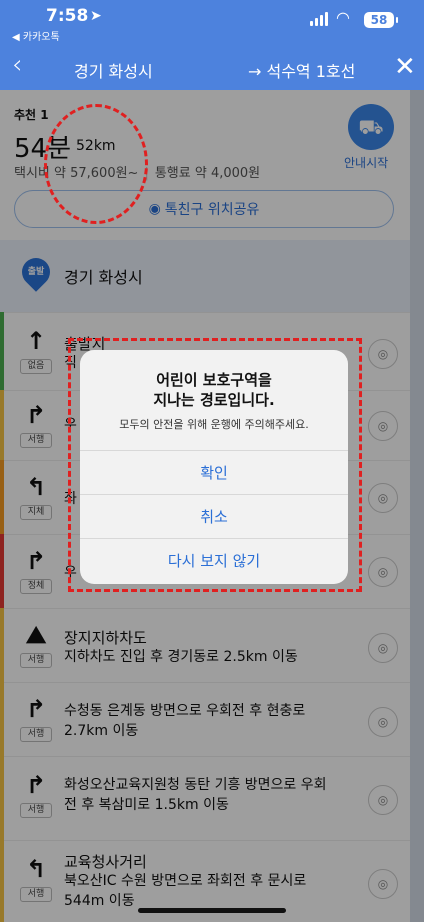  Describe the element at coordinates (301, 70) in the screenshot. I see `destination-label: → 석수역 1호선` at that location.